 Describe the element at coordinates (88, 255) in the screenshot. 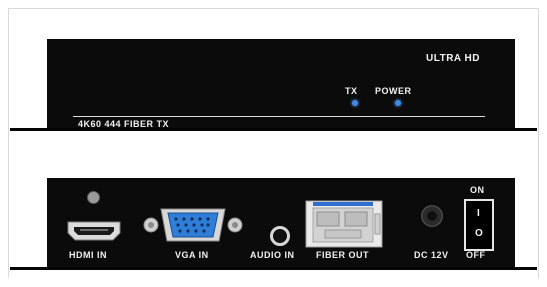

I see `hdmi-in-label: HDMI IN` at that location.